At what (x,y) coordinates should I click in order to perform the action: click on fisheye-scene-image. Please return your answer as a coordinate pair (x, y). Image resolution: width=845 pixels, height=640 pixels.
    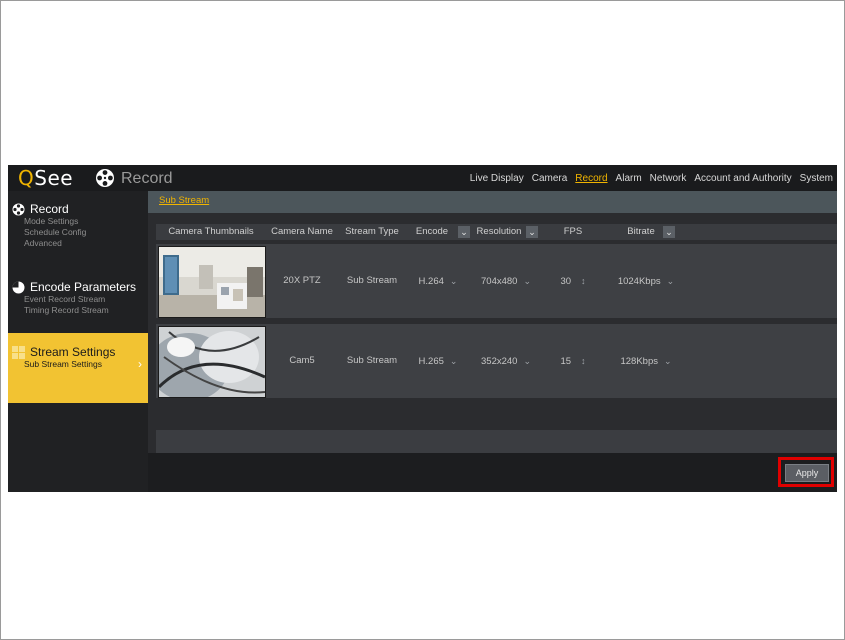
    Looking at the image, I should click on (212, 362).